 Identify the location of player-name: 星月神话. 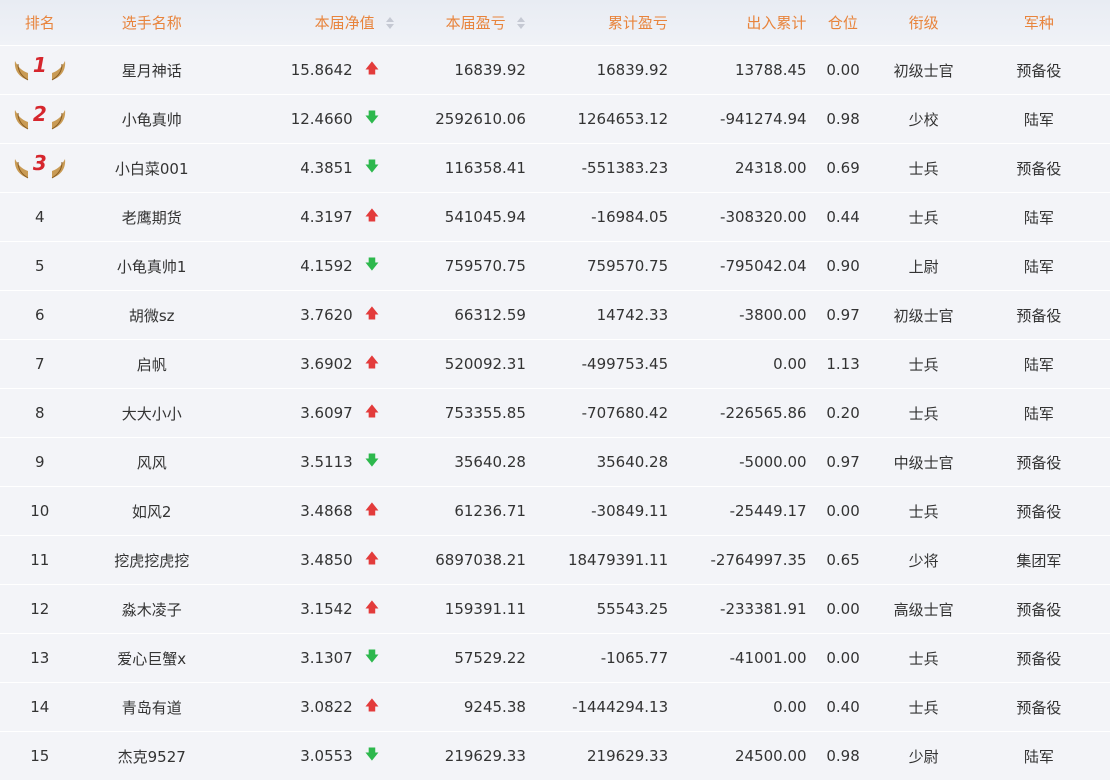
(152, 70).